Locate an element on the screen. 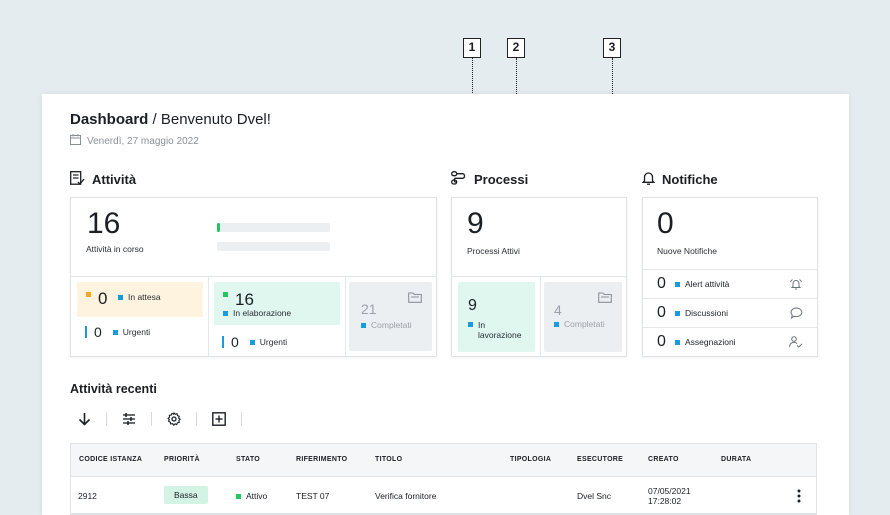 This screenshot has height=515, width=890. arrow-down-icon is located at coordinates (84, 419).